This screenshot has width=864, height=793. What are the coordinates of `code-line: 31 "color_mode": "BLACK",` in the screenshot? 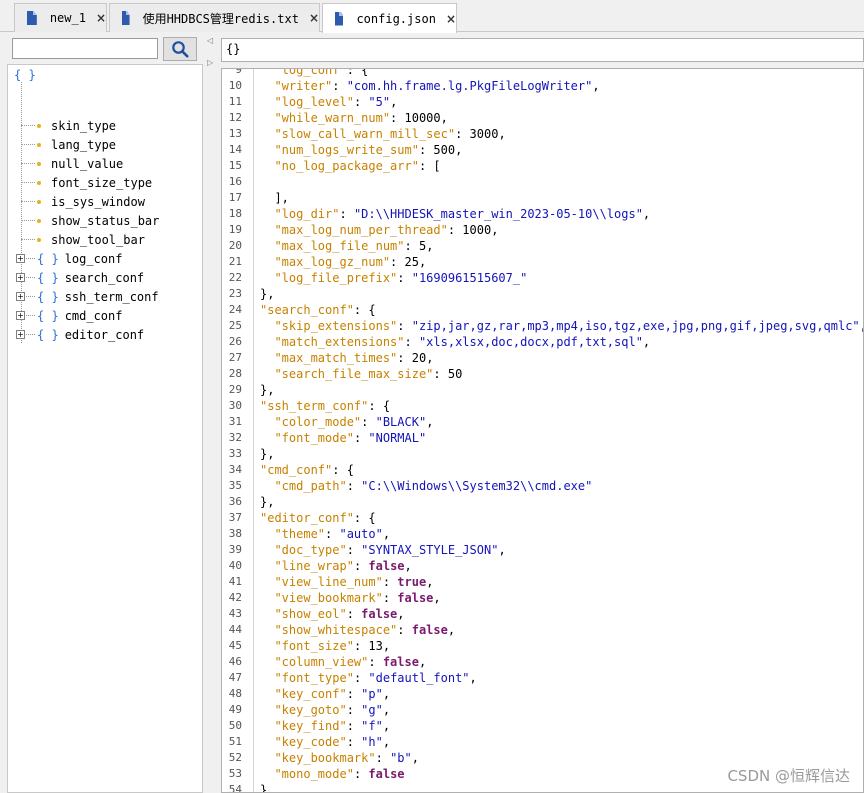 It's located at (542, 422).